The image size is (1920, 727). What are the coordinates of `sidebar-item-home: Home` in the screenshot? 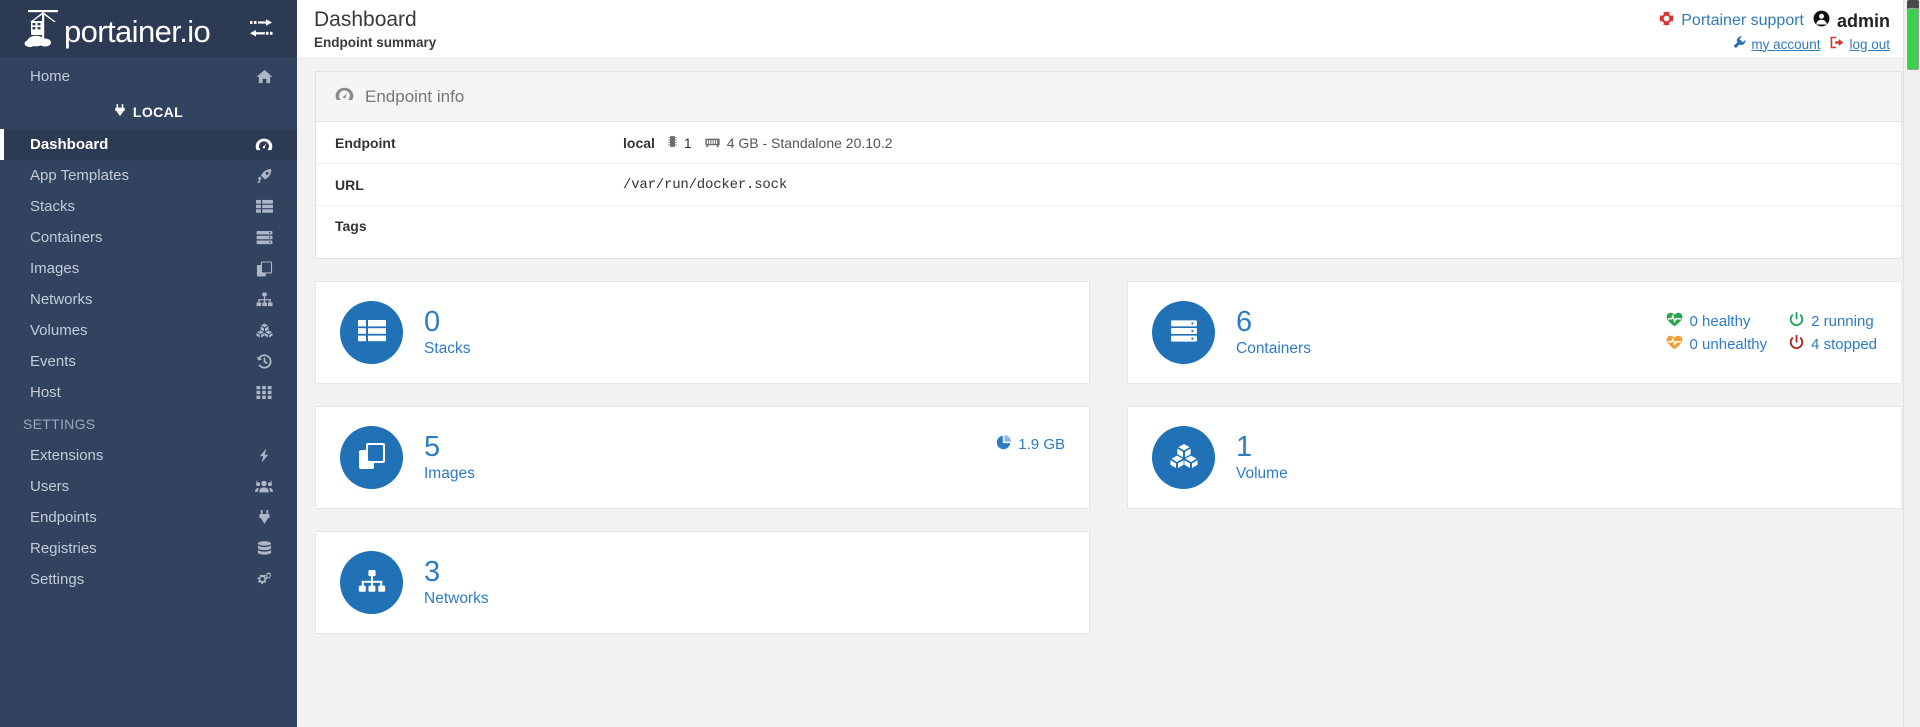 It's located at (148, 76).